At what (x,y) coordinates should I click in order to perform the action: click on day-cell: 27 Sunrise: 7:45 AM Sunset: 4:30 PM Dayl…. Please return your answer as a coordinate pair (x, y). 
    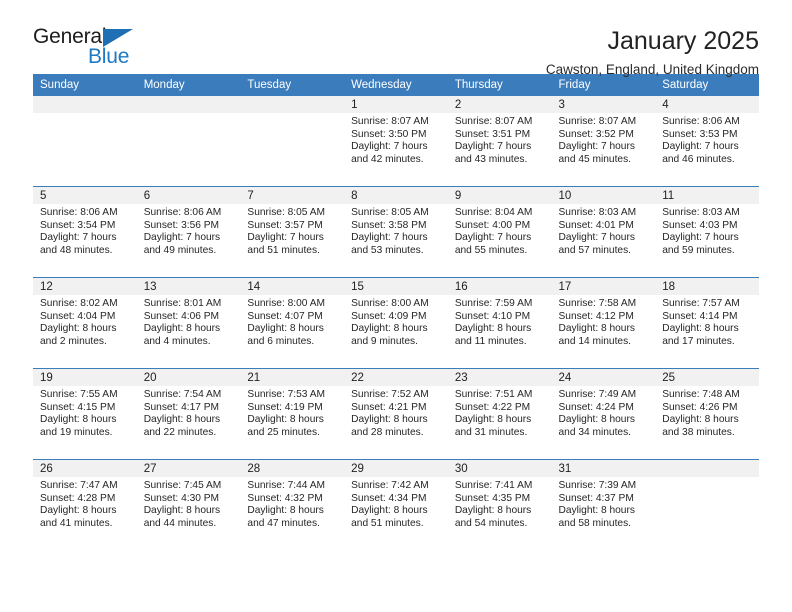
    Looking at the image, I should click on (188, 504).